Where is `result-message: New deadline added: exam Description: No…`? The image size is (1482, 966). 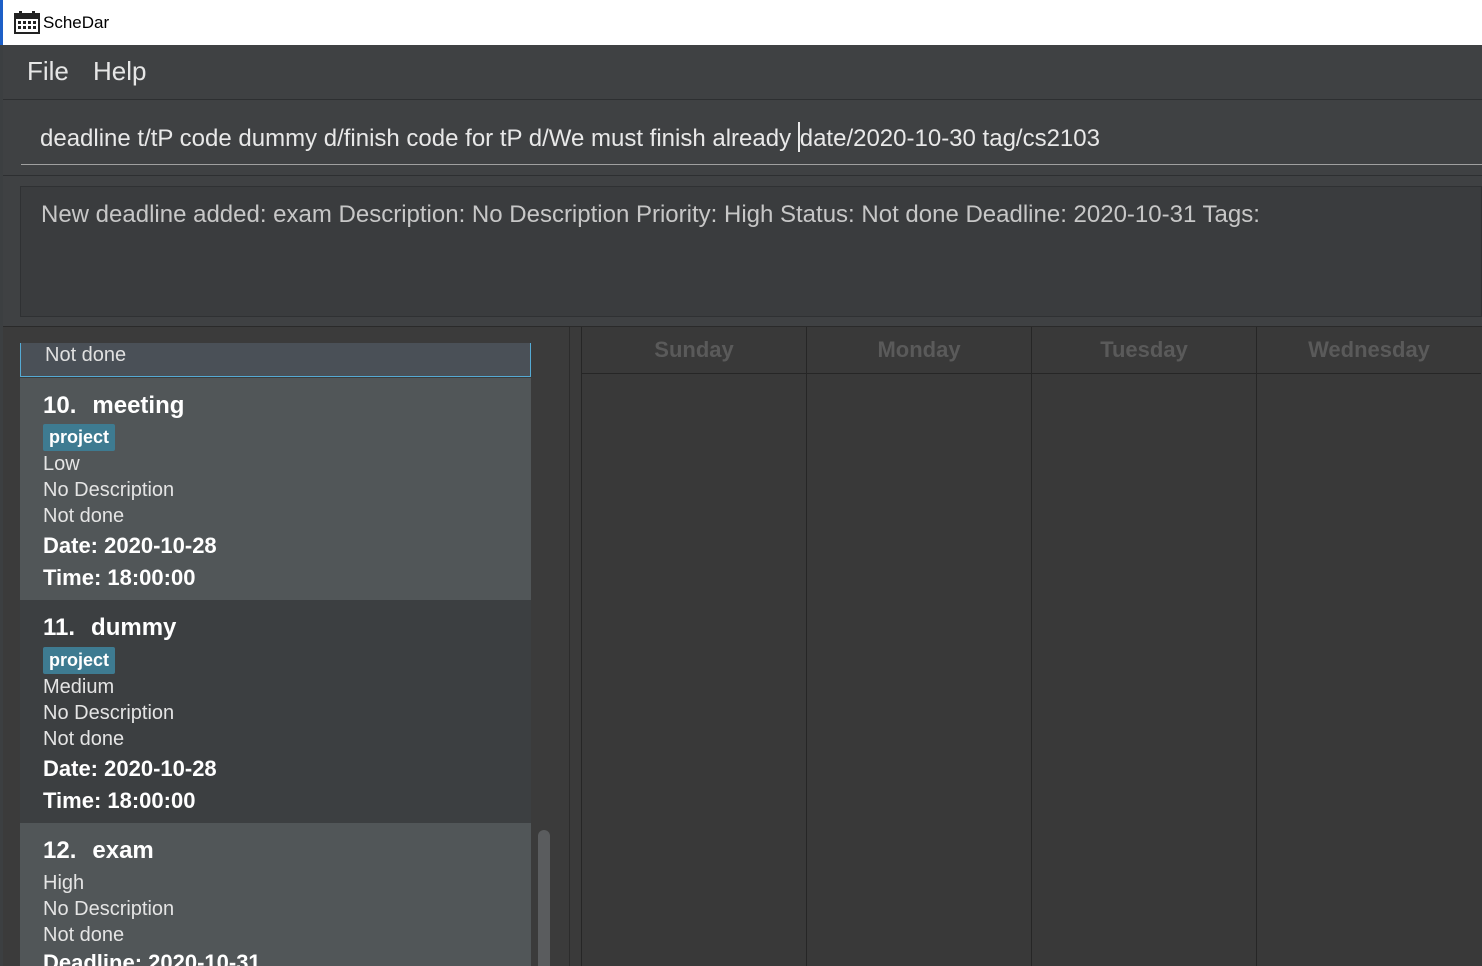 result-message: New deadline added: exam Description: No… is located at coordinates (650, 214).